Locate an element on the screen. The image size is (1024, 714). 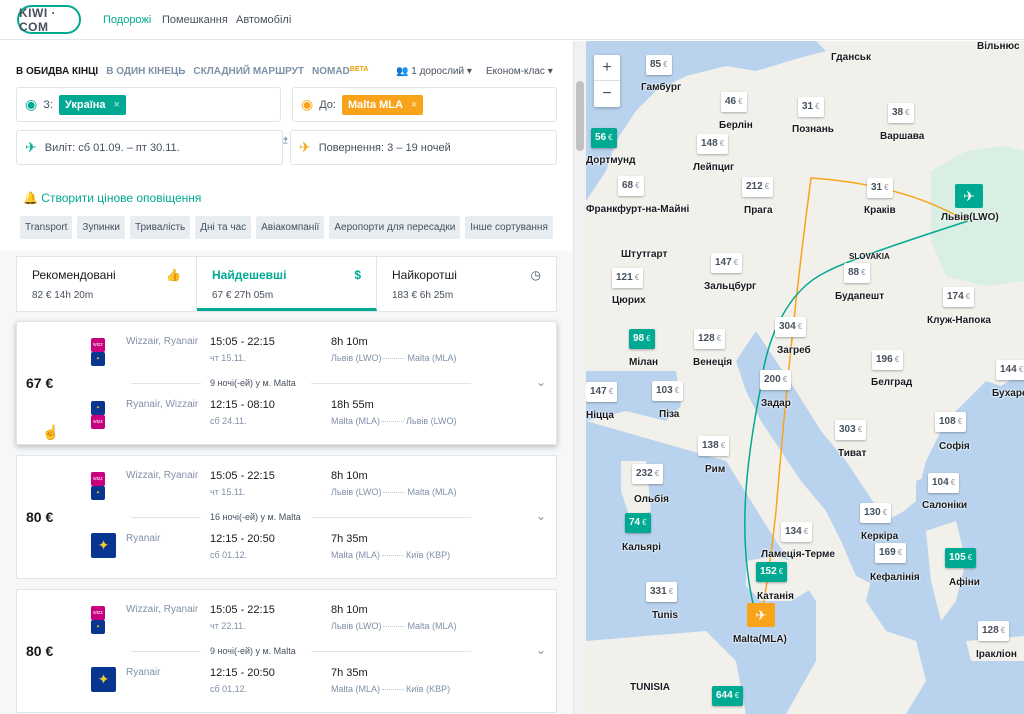
price-pin-value: 128 is located at coordinates (990, 630).